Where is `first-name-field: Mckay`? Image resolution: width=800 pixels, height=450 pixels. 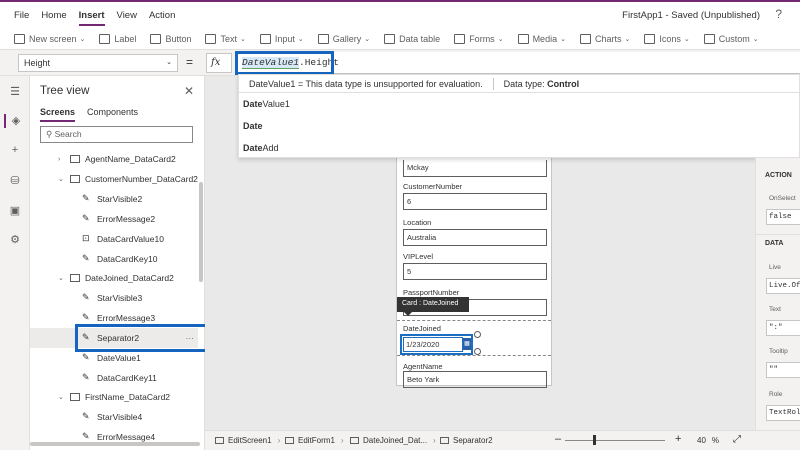 first-name-field: Mckay is located at coordinates (475, 168).